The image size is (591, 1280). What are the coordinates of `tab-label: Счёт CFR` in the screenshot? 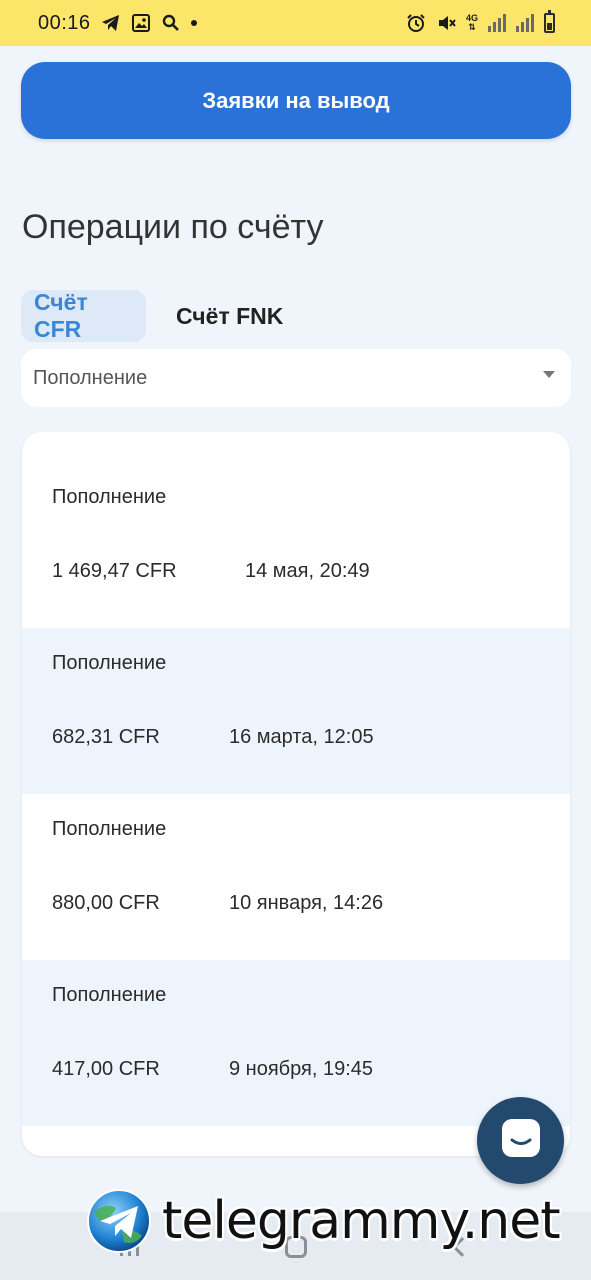 It's located at (61, 315).